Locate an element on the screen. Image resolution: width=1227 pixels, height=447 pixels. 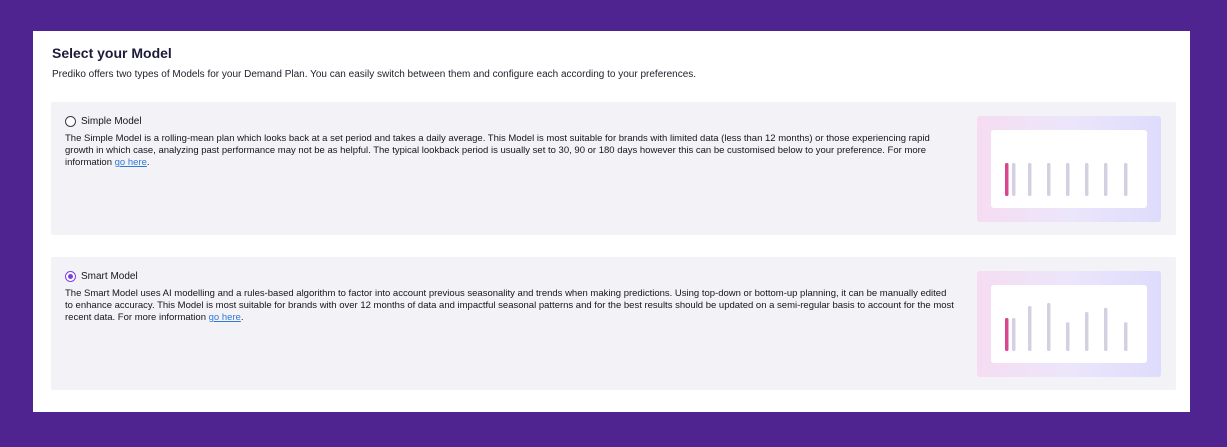
simple-model-info-link: go here is located at coordinates (131, 162).